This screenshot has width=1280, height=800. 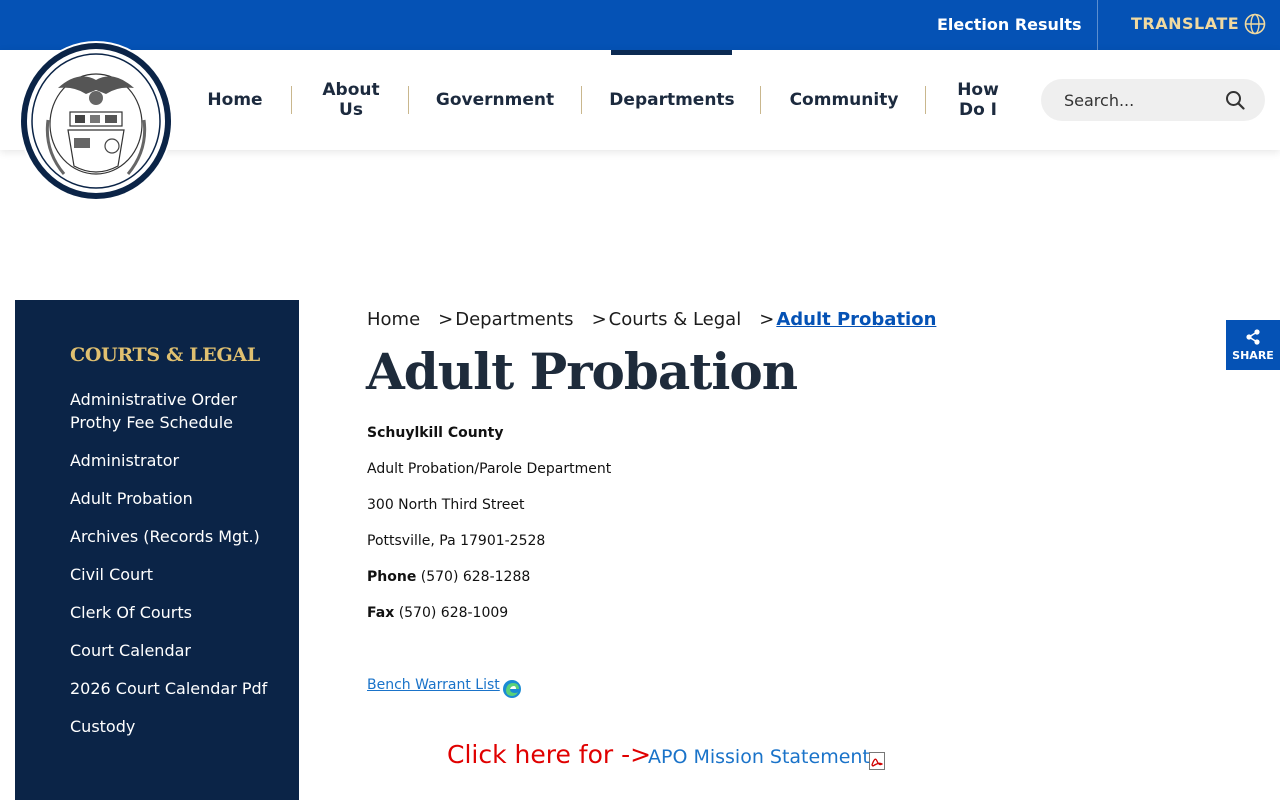 I want to click on breadcrumb-home: Home, so click(x=393, y=319).